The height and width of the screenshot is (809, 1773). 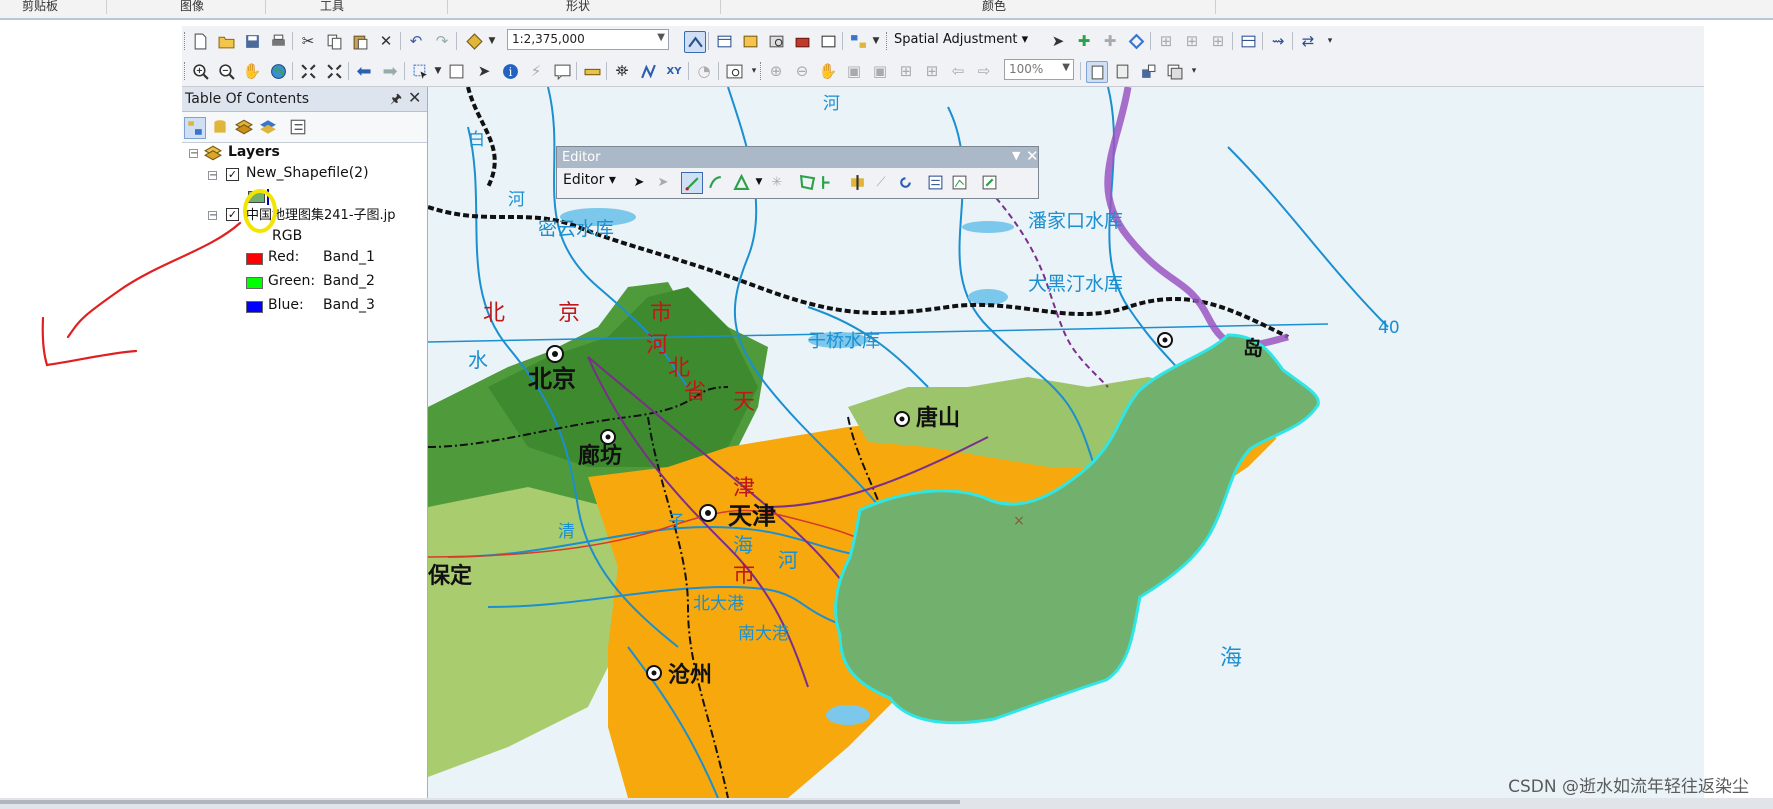 What do you see at coordinates (906, 71) in the screenshot?
I see `fixed-zoom-in-layout-icon: ⊞` at bounding box center [906, 71].